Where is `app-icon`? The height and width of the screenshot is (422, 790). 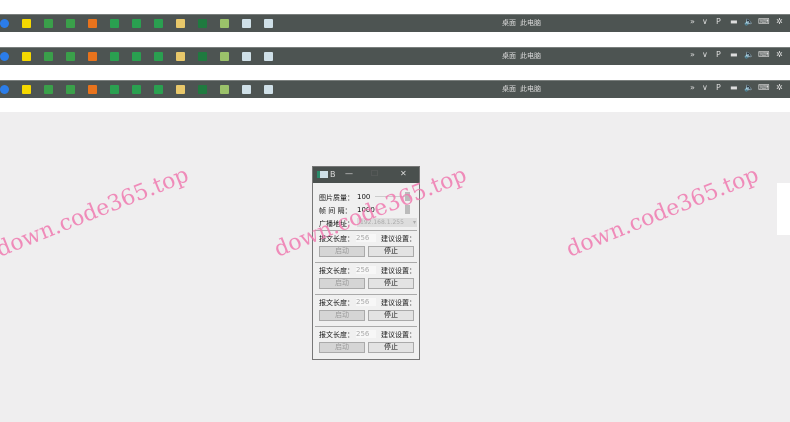 app-icon is located at coordinates (322, 174).